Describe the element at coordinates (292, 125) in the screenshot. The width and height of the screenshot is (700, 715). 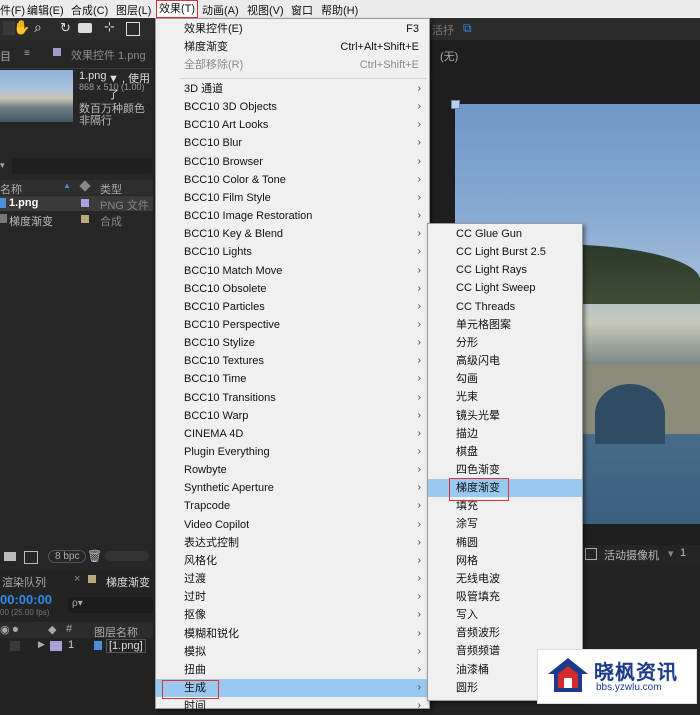
I see `menu-item-effect-category: BCC10 Art Looks ›` at that location.